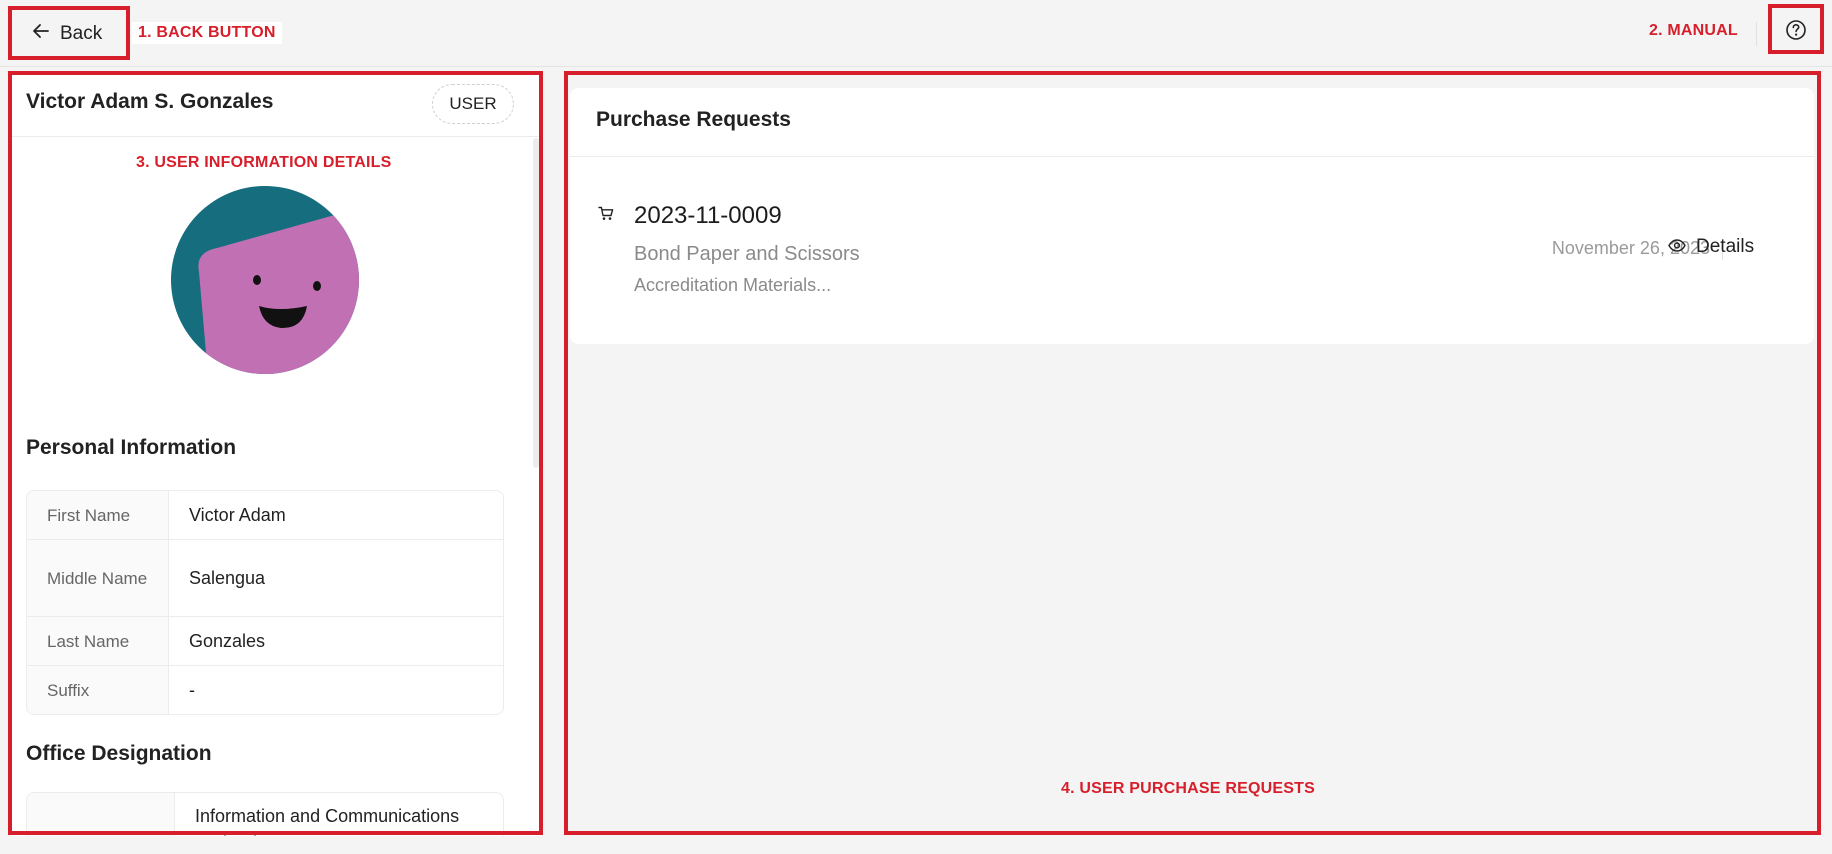 The width and height of the screenshot is (1832, 854). What do you see at coordinates (264, 162) in the screenshot?
I see `annotation-user-info: 3. USER INFORMATION DETAILS` at bounding box center [264, 162].